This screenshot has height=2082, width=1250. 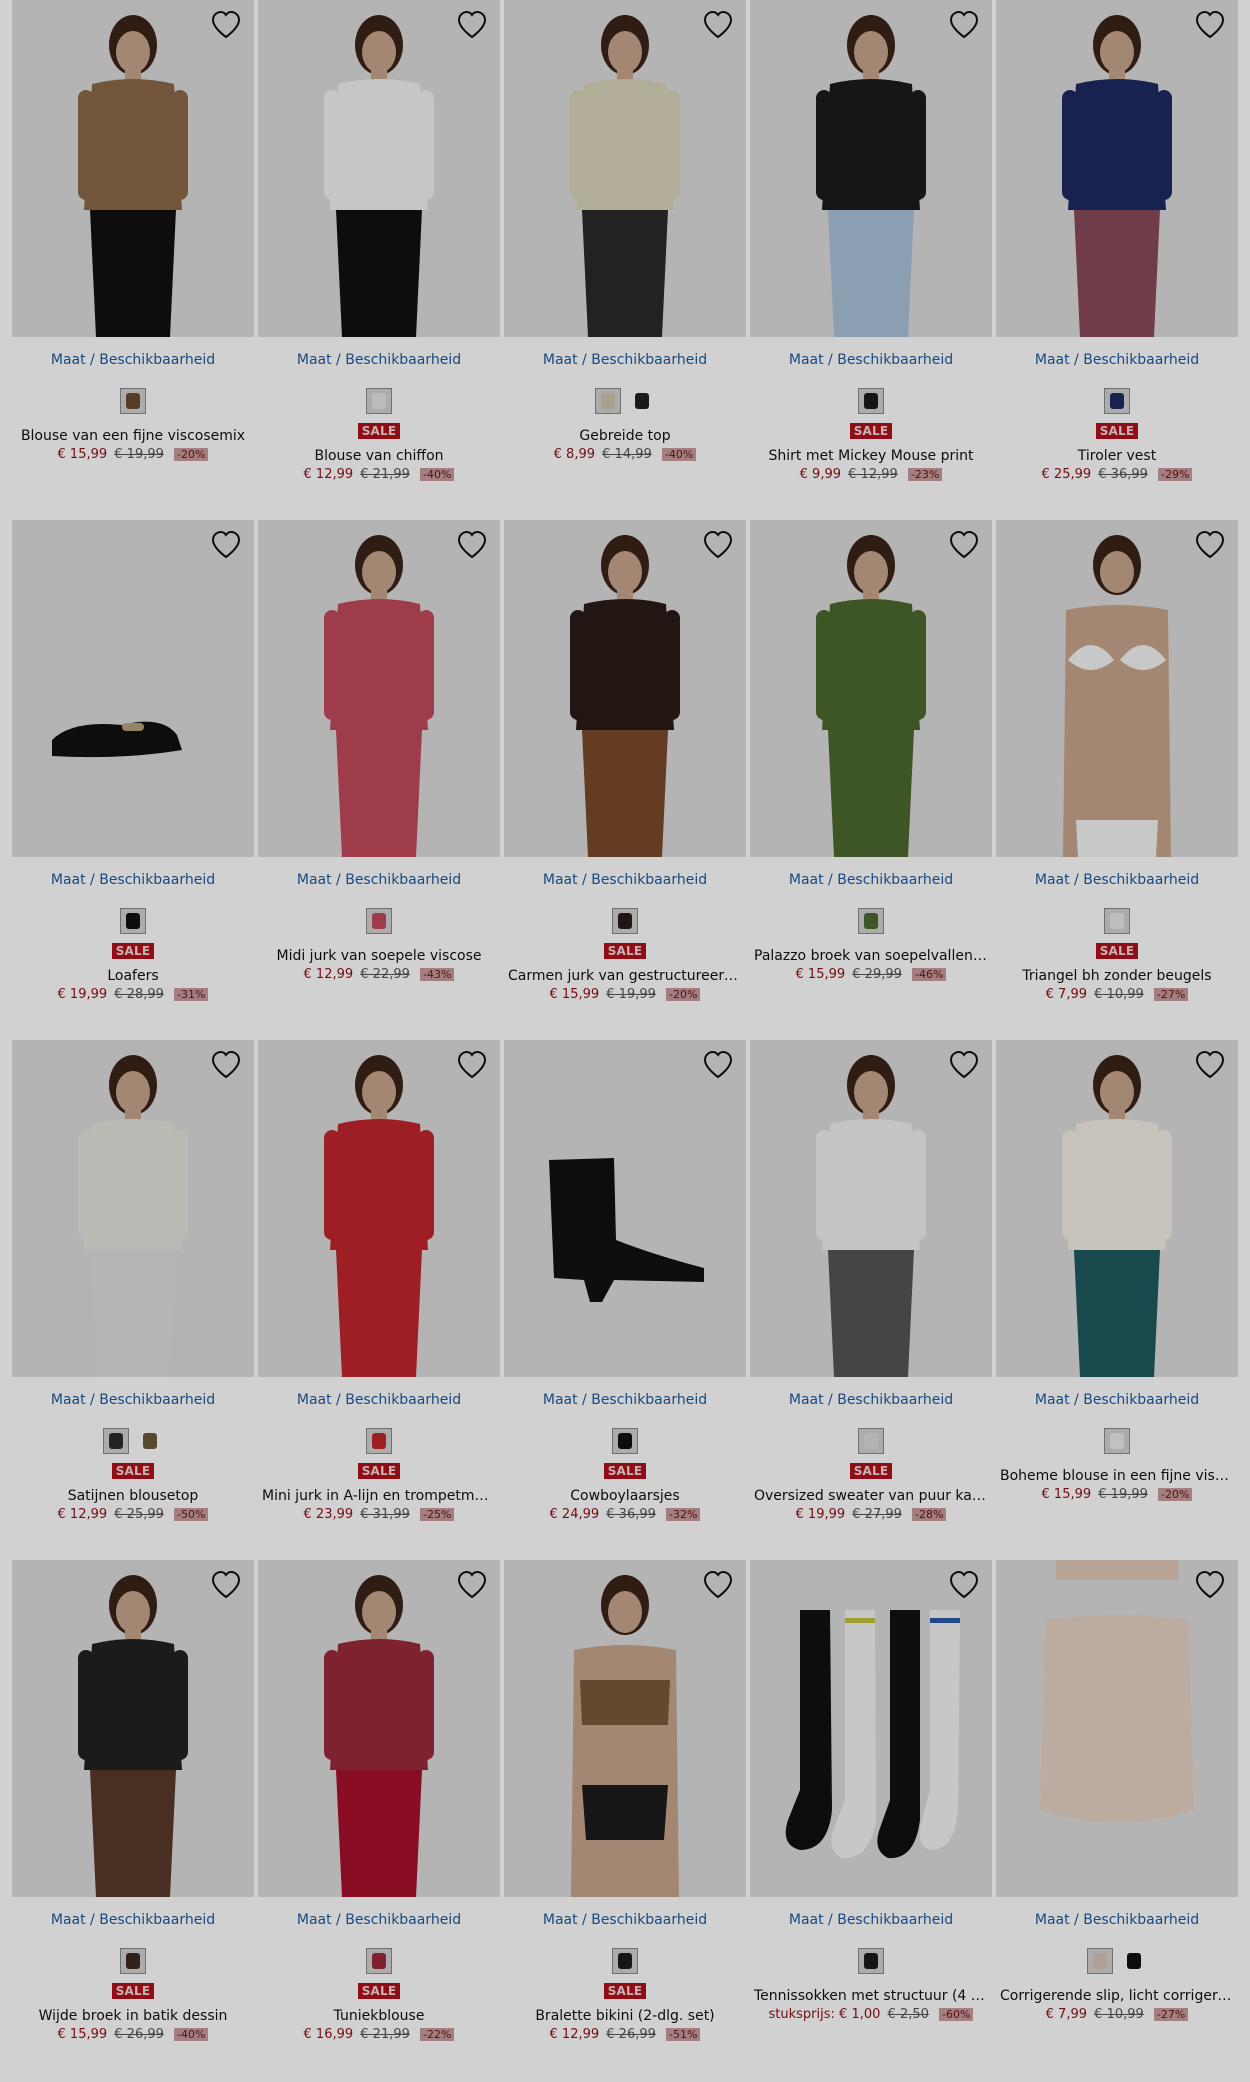 What do you see at coordinates (1117, 976) in the screenshot?
I see `product-title: Triangel bh zonder beugels` at bounding box center [1117, 976].